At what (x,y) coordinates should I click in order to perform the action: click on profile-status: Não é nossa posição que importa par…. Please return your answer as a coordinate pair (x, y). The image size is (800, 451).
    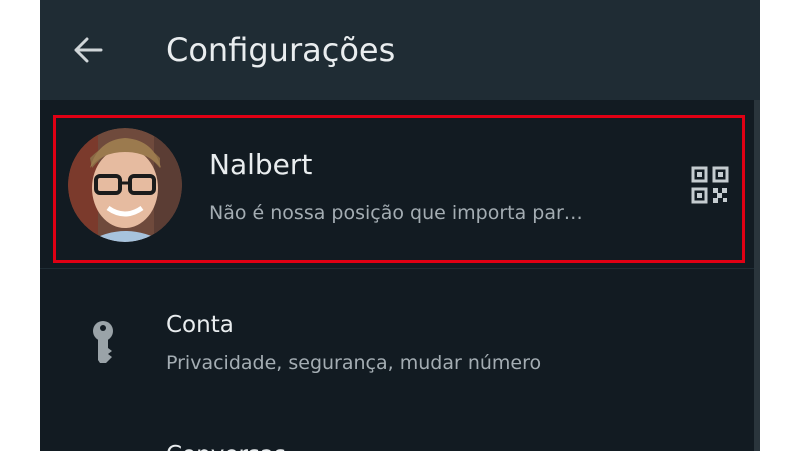
    Looking at the image, I should click on (396, 213).